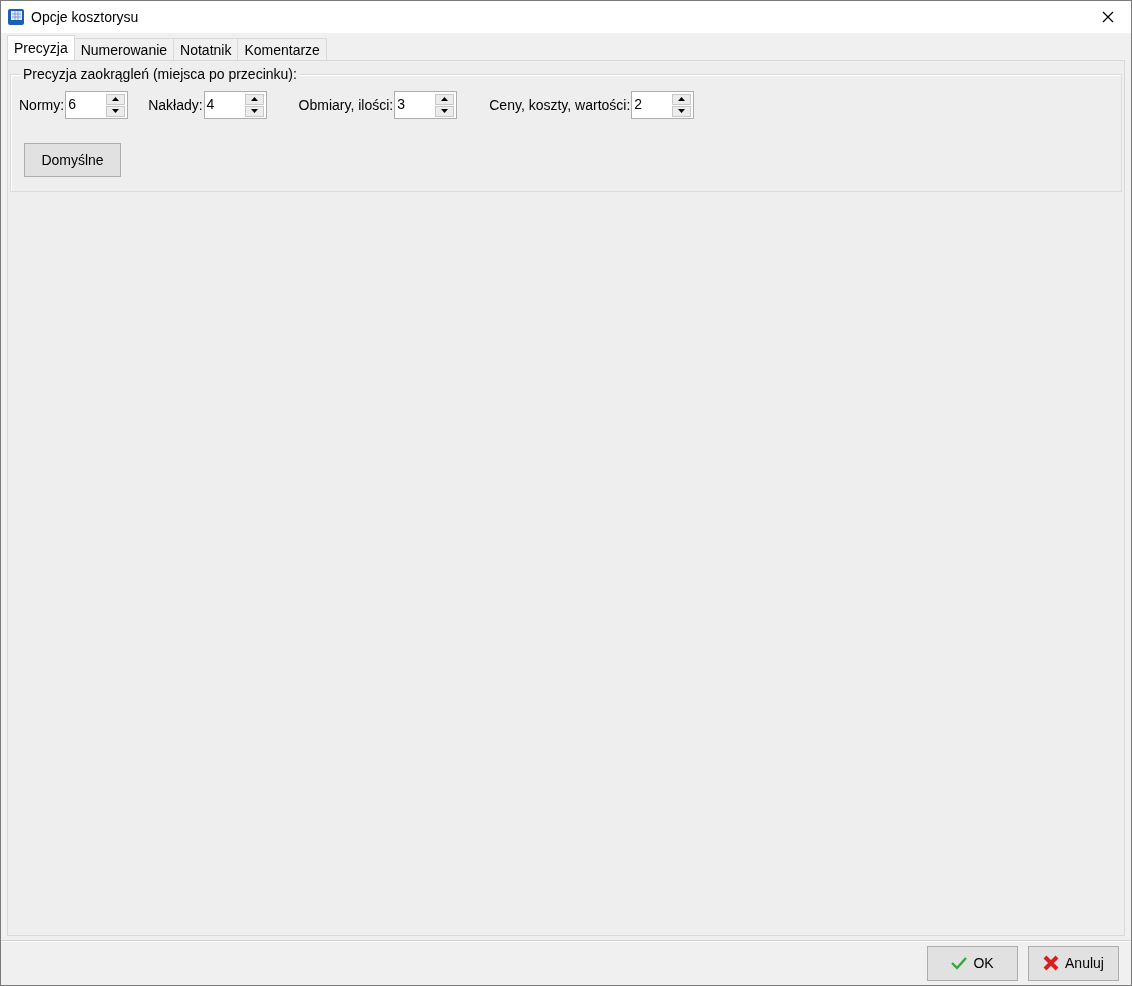 The height and width of the screenshot is (986, 1132). I want to click on cross-icon, so click(1051, 963).